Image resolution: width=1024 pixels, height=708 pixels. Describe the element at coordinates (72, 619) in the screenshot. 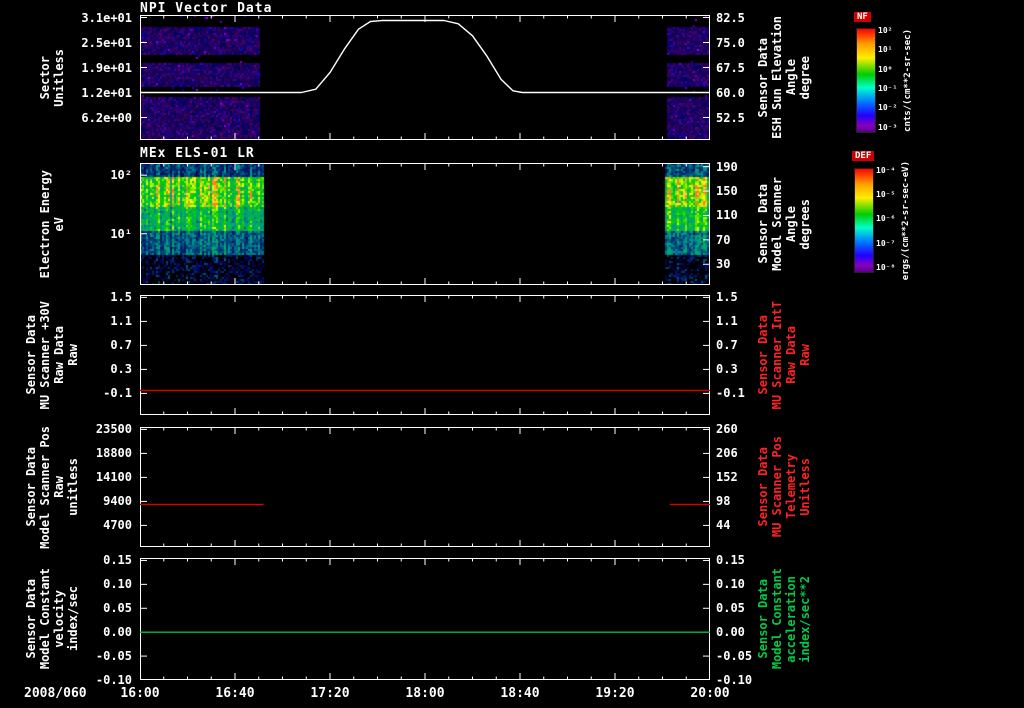

I see `axis-title-line: index/sec` at that location.